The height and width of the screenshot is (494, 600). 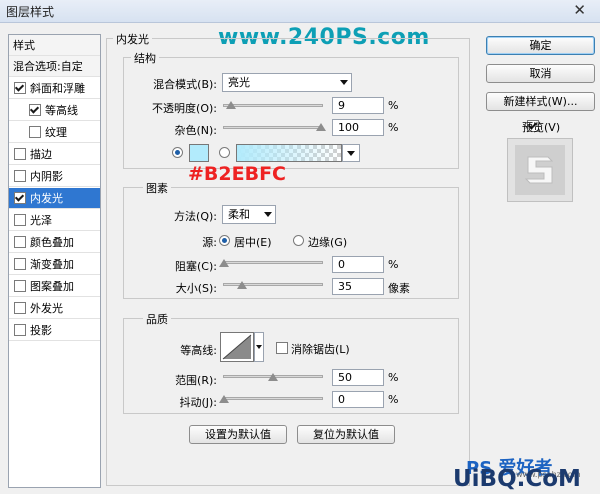 What do you see at coordinates (358, 127) in the screenshot?
I see `noise-input: 100` at bounding box center [358, 127].